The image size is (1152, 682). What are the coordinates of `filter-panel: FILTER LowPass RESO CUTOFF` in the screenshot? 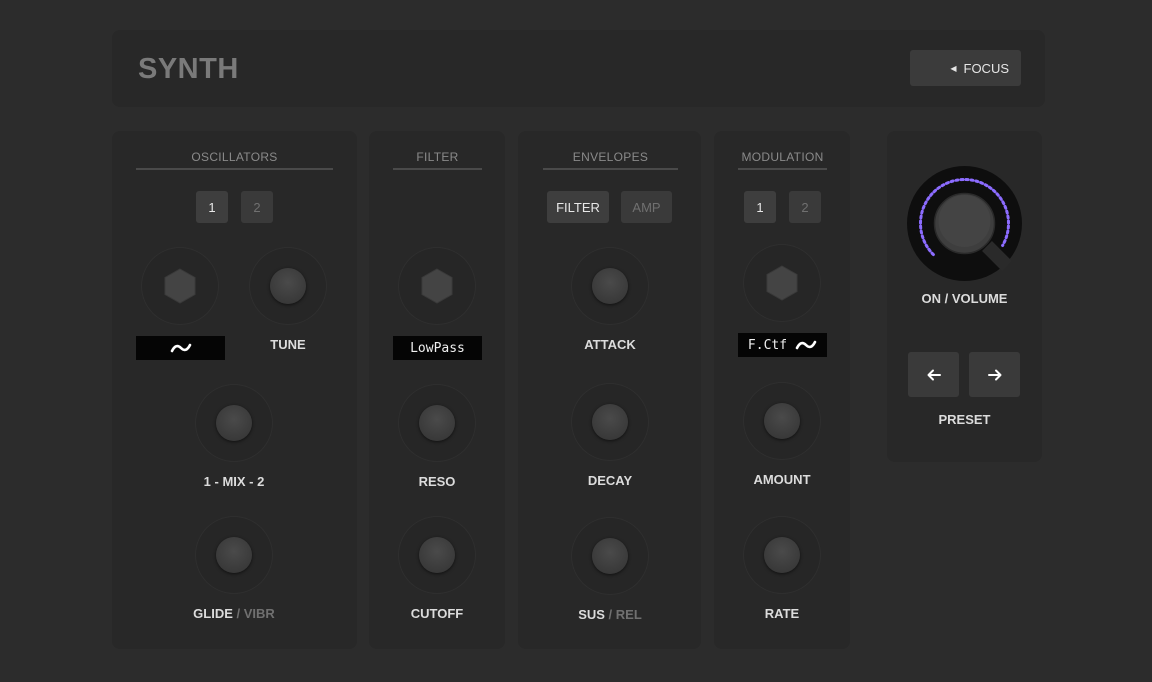 It's located at (437, 390).